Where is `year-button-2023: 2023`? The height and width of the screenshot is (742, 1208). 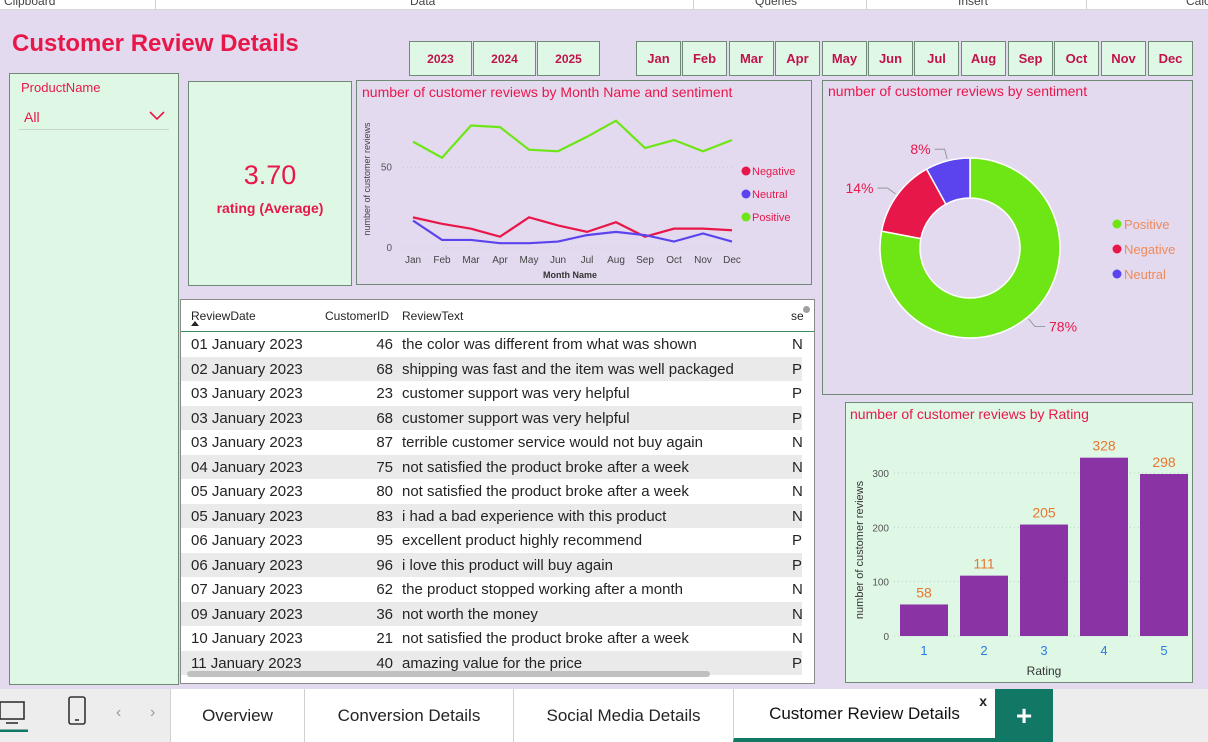 year-button-2023: 2023 is located at coordinates (440, 58).